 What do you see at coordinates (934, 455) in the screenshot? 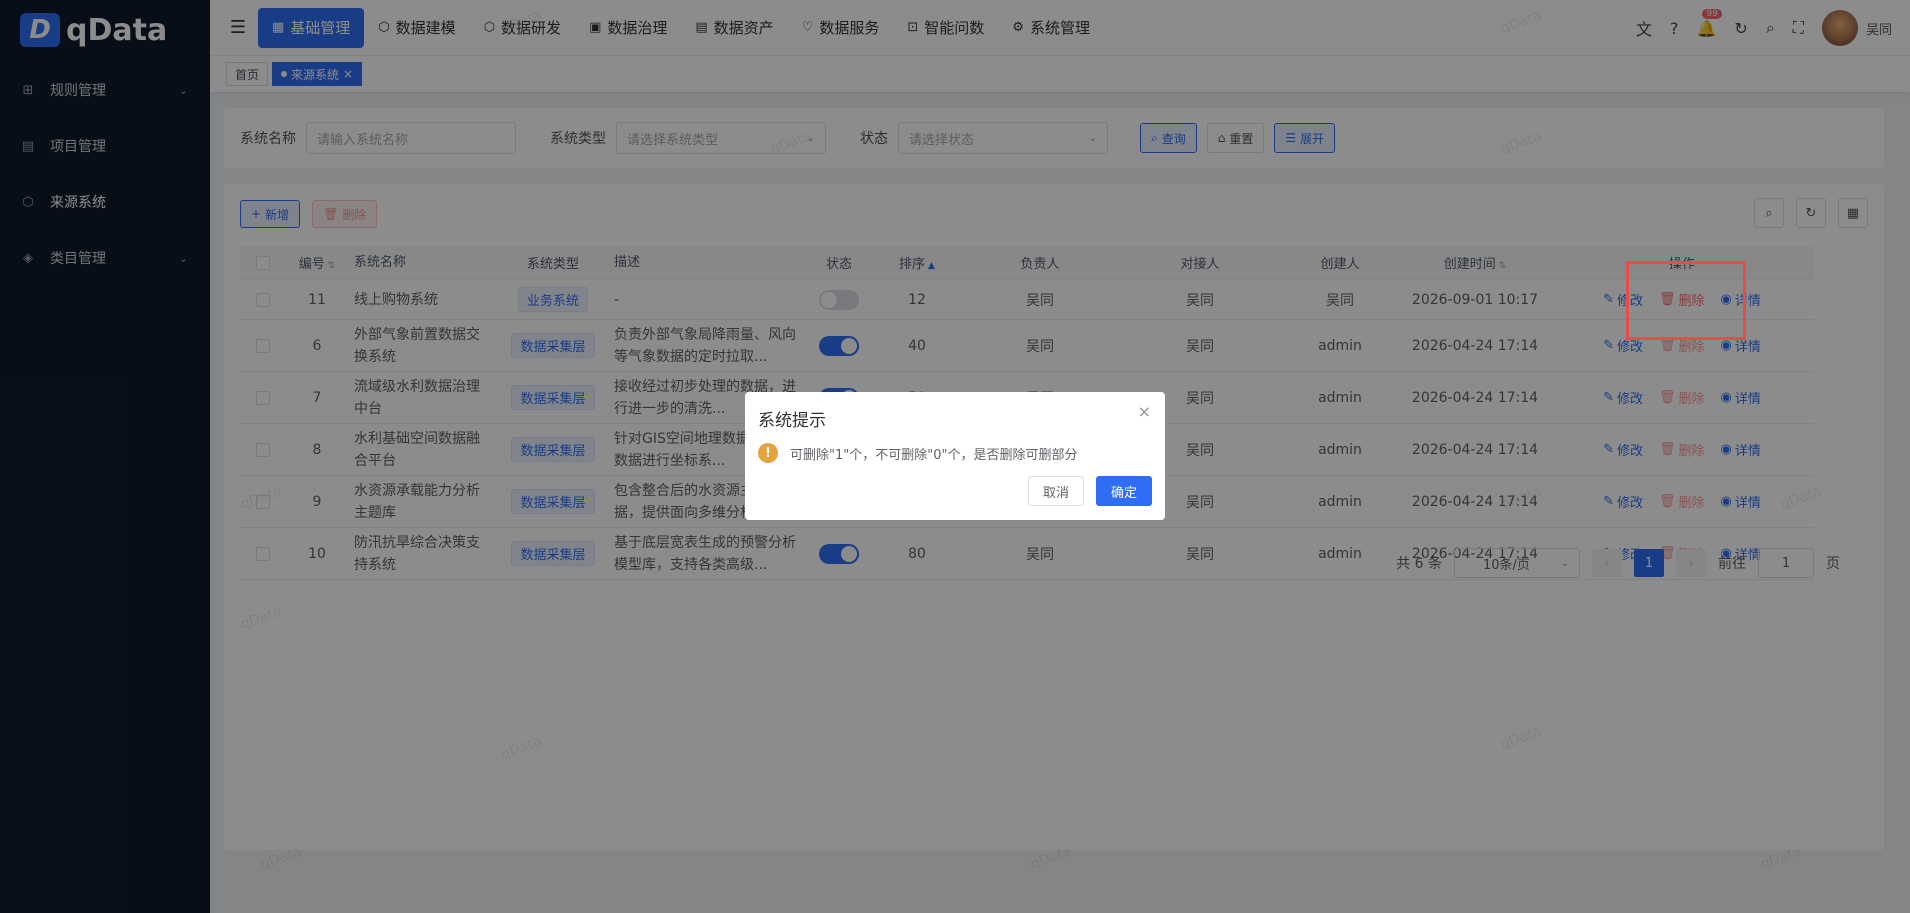
I see `dialog-message: 可删除"1"个，不可删除"0"个，是否删除可删部分` at bounding box center [934, 455].